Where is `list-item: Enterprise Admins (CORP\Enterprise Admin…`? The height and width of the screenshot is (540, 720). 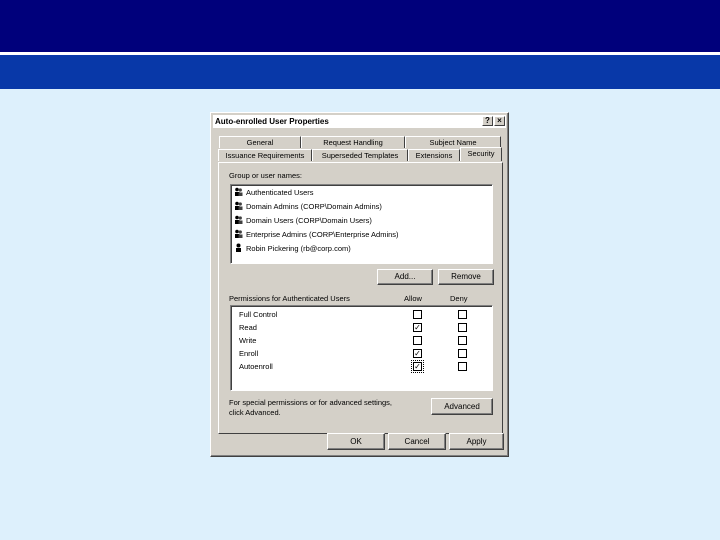 list-item: Enterprise Admins (CORP\Enterprise Admin… is located at coordinates (316, 234).